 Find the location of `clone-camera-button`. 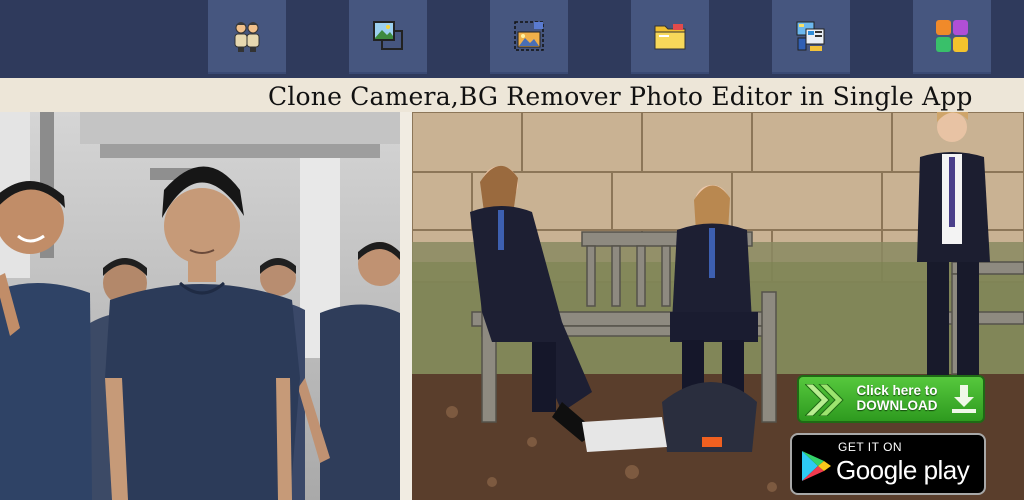

clone-camera-button is located at coordinates (247, 37).